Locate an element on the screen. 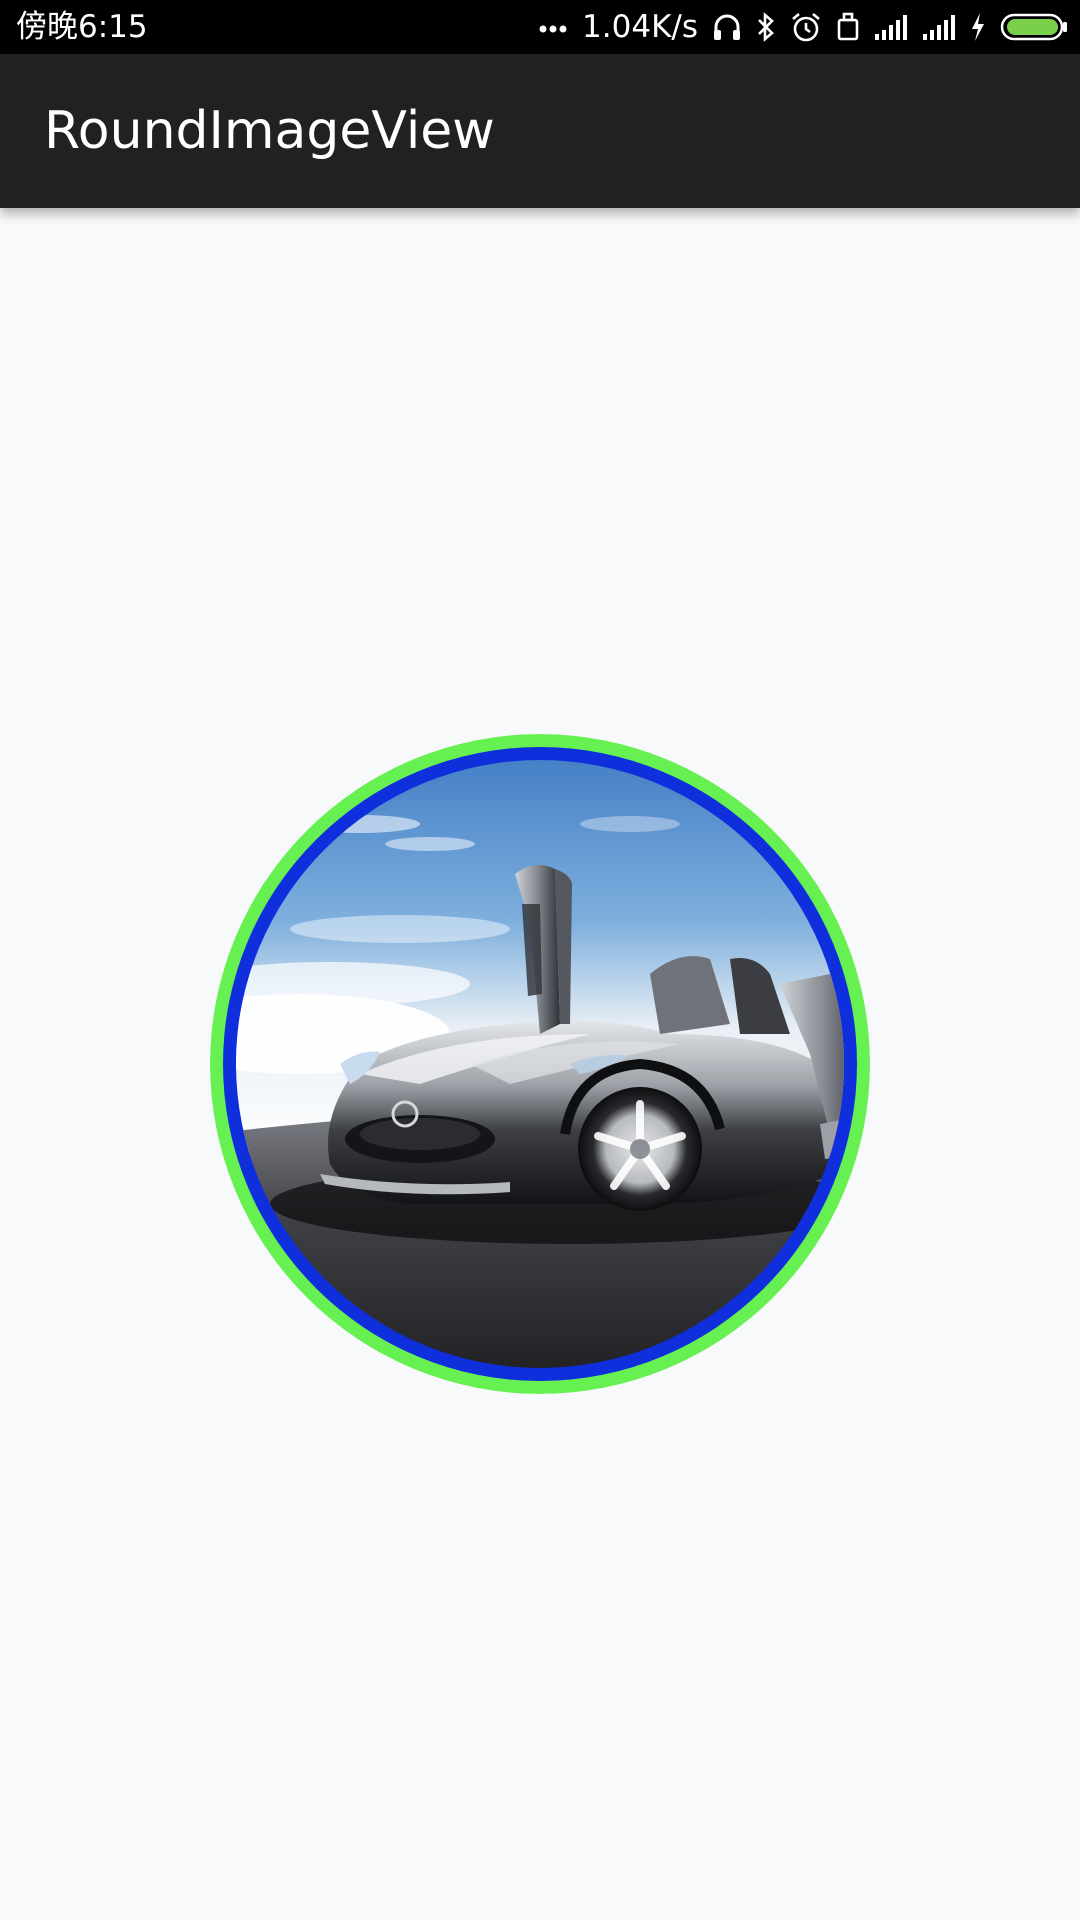 Image resolution: width=1080 pixels, height=1920 pixels. headphones-icon is located at coordinates (727, 27).